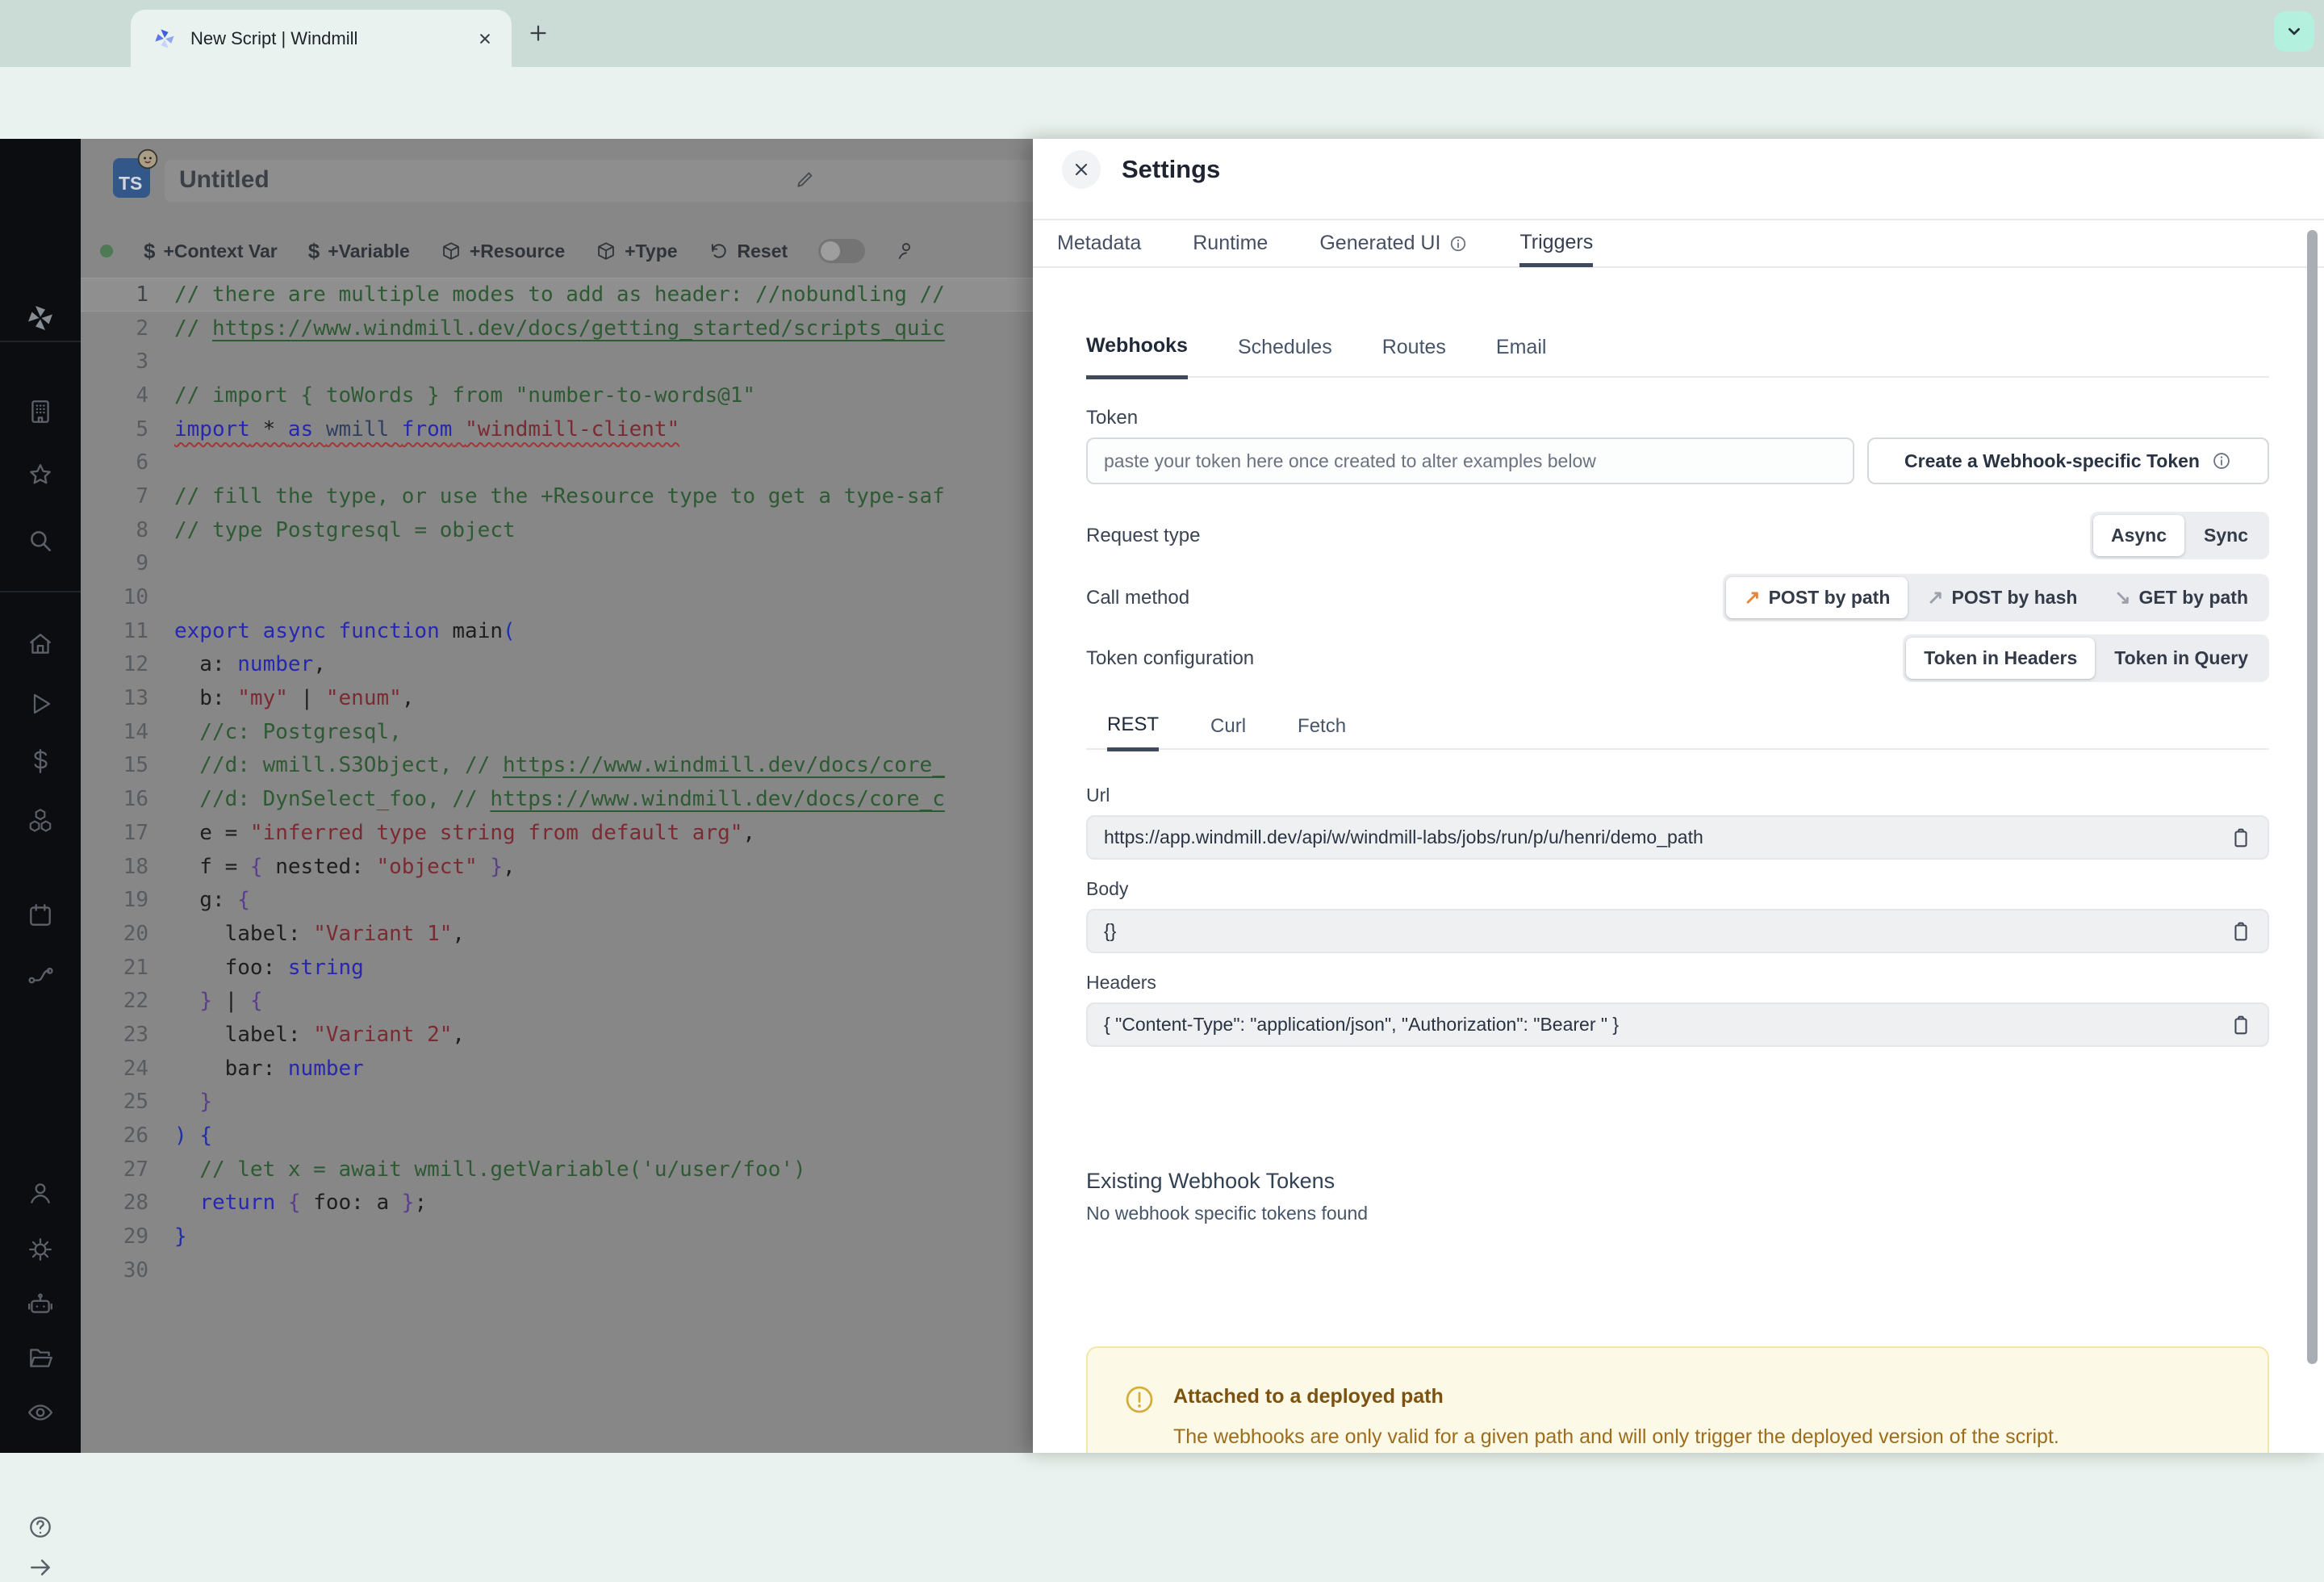 Image resolution: width=2324 pixels, height=1582 pixels. What do you see at coordinates (842, 251) in the screenshot?
I see `diff-toggle` at bounding box center [842, 251].